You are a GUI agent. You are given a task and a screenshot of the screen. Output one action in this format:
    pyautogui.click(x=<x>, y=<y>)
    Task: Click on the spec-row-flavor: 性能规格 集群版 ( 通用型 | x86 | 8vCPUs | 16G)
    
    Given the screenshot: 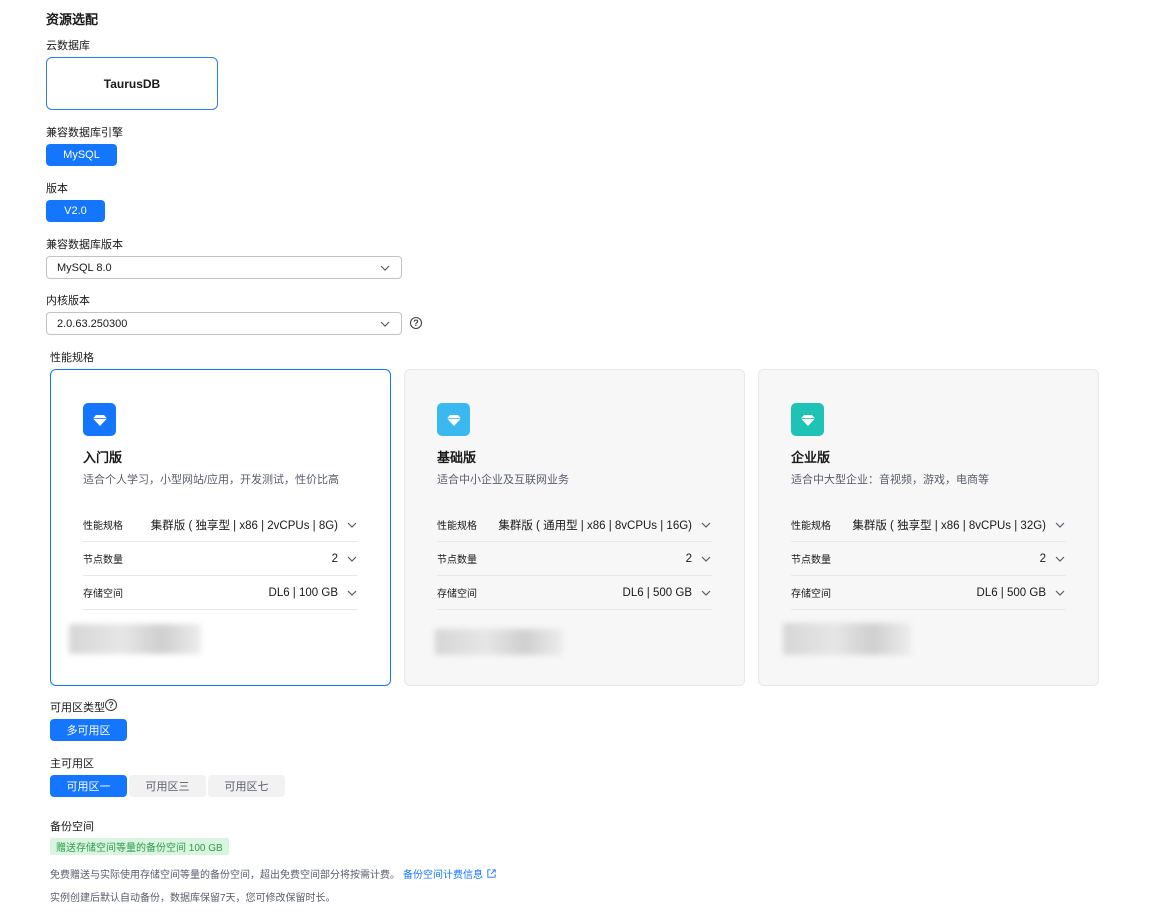 What is the action you would take?
    pyautogui.click(x=574, y=525)
    